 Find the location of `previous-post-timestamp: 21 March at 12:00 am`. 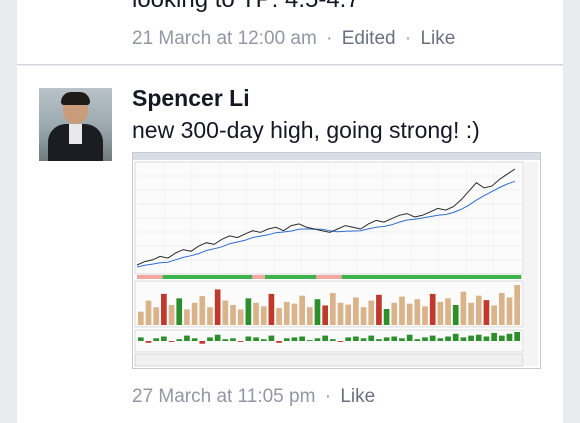

previous-post-timestamp: 21 March at 12:00 am is located at coordinates (224, 38).